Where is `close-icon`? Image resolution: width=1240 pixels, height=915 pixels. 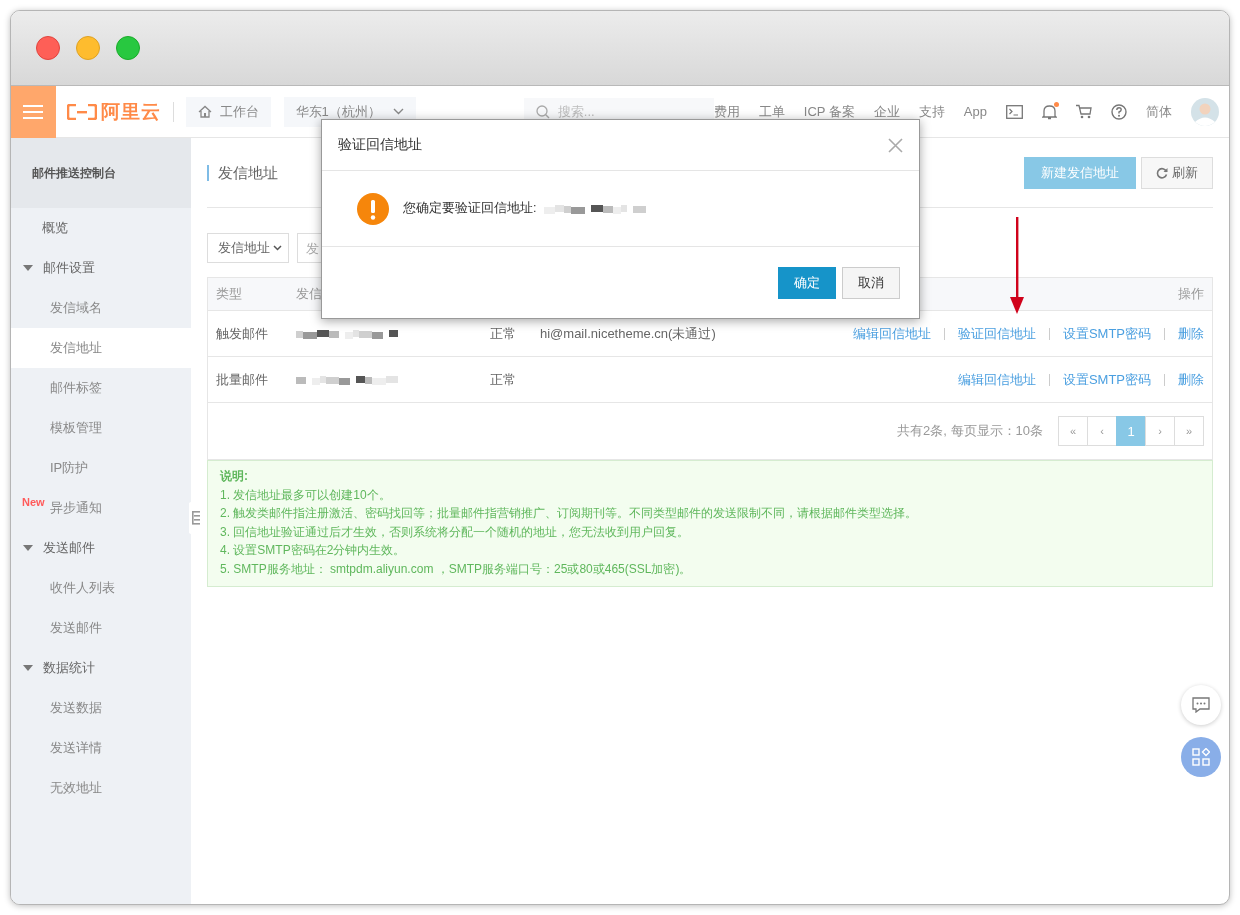
close-icon is located at coordinates (895, 145).